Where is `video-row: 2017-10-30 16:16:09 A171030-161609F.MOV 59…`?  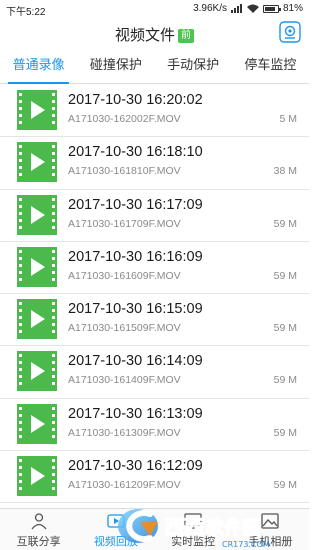
video-row: 2017-10-30 16:16:09 A171030-161609F.MOV 59… is located at coordinates (154, 268).